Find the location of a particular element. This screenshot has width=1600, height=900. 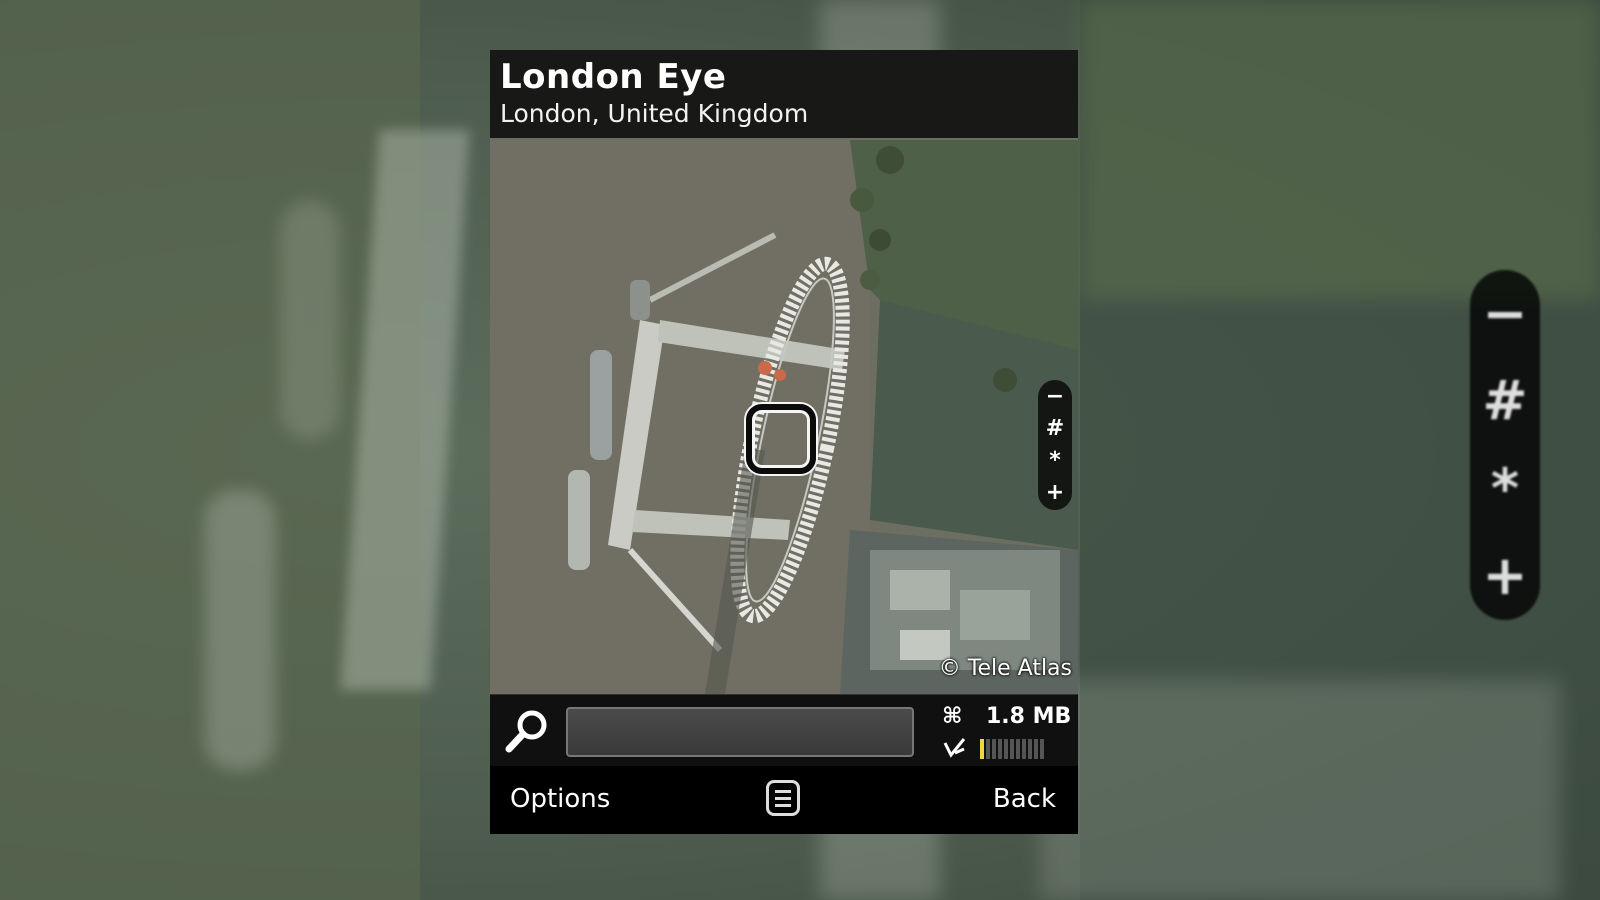

background-star-icon: * is located at coordinates (1505, 488).